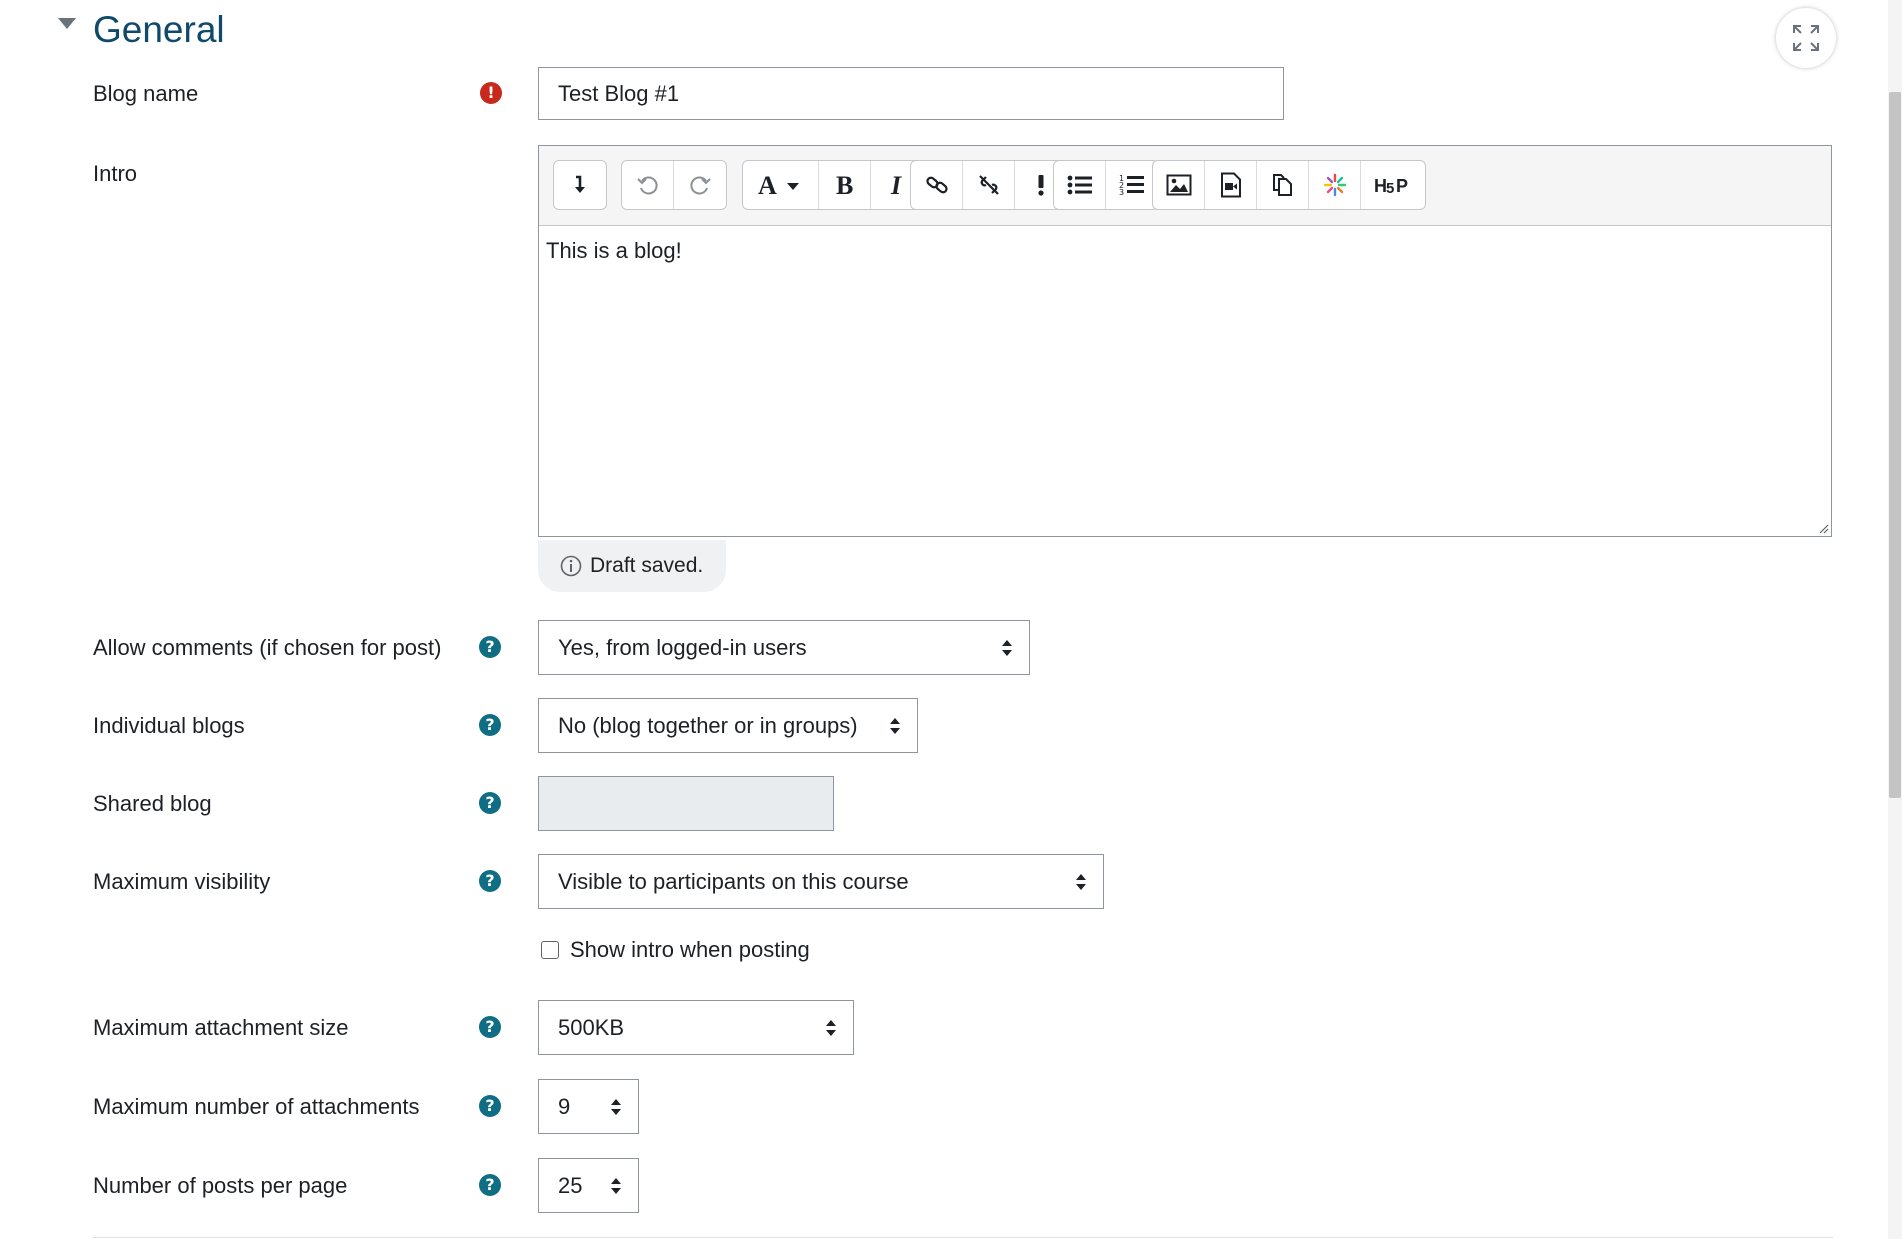 Image resolution: width=1902 pixels, height=1239 pixels. What do you see at coordinates (115, 173) in the screenshot?
I see `intro-label: Intro` at bounding box center [115, 173].